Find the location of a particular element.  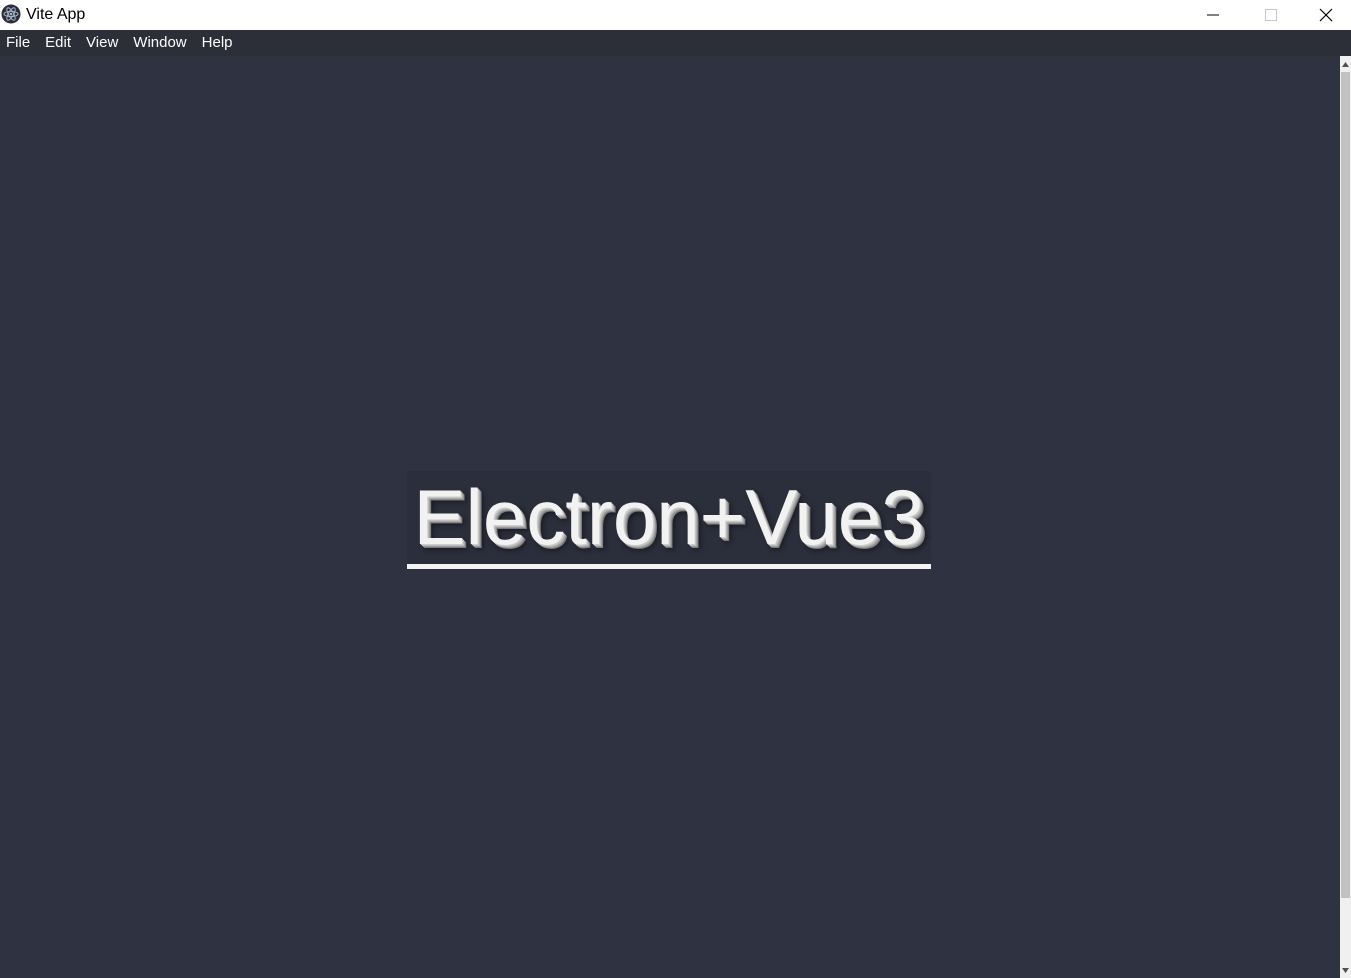

vertical-scrollbar is located at coordinates (1345, 517).